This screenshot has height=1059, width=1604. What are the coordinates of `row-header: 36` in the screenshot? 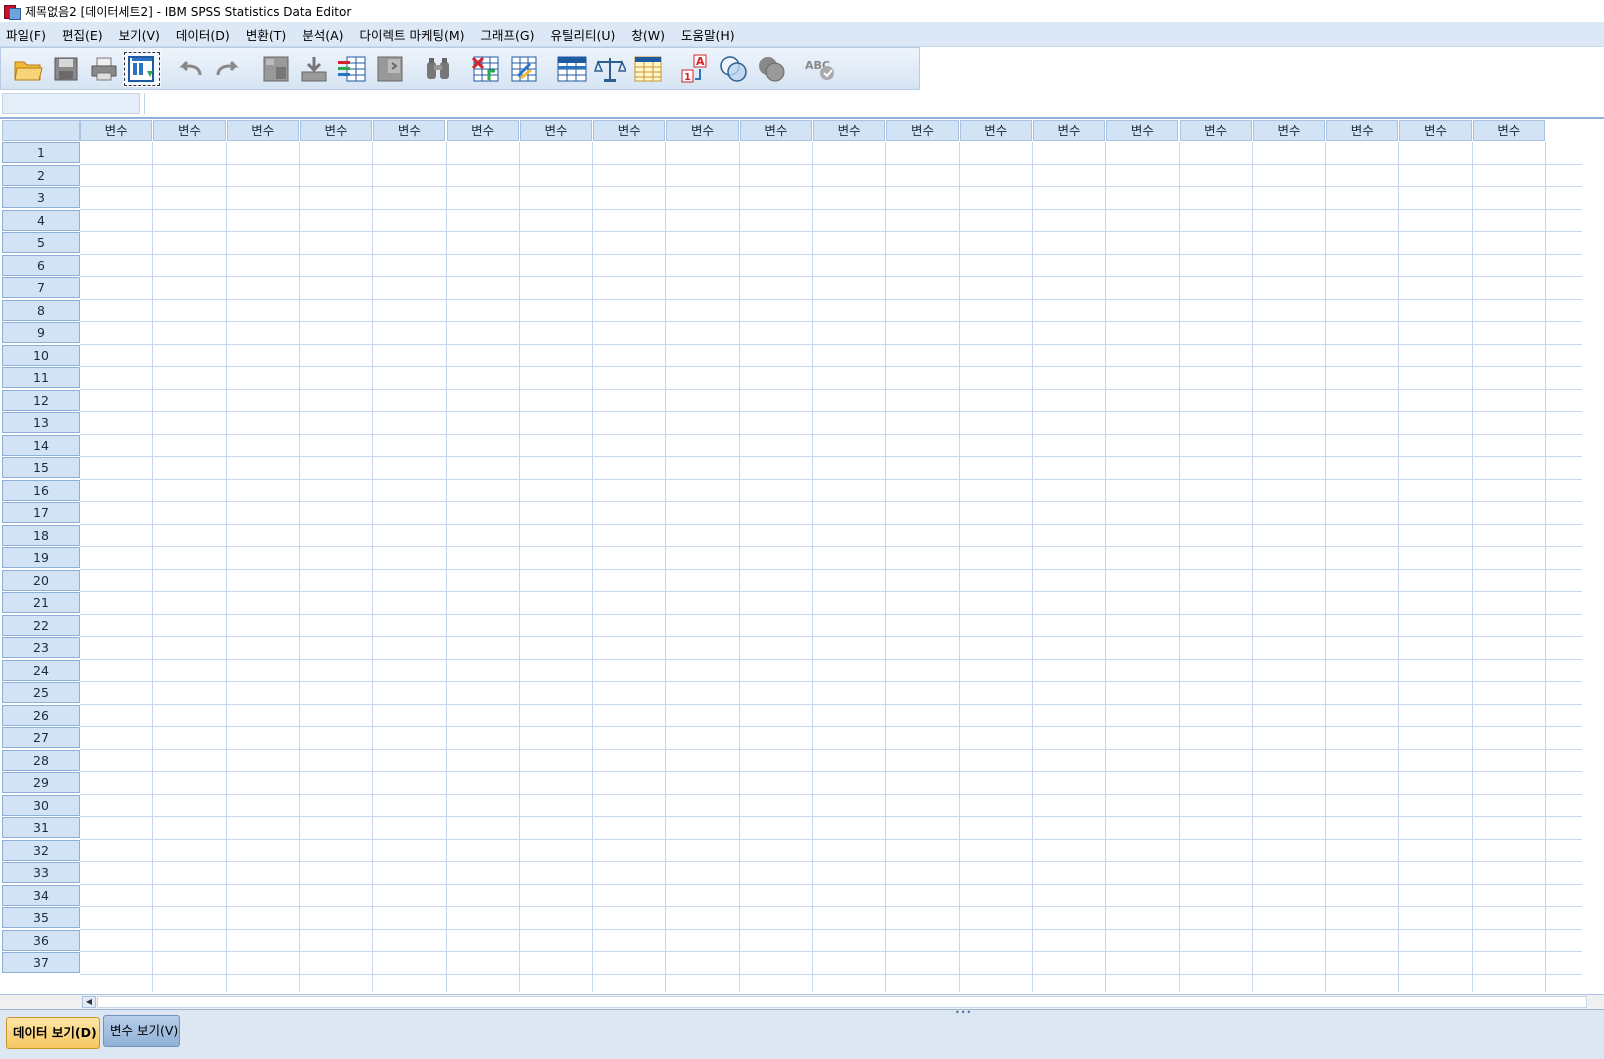 It's located at (41, 940).